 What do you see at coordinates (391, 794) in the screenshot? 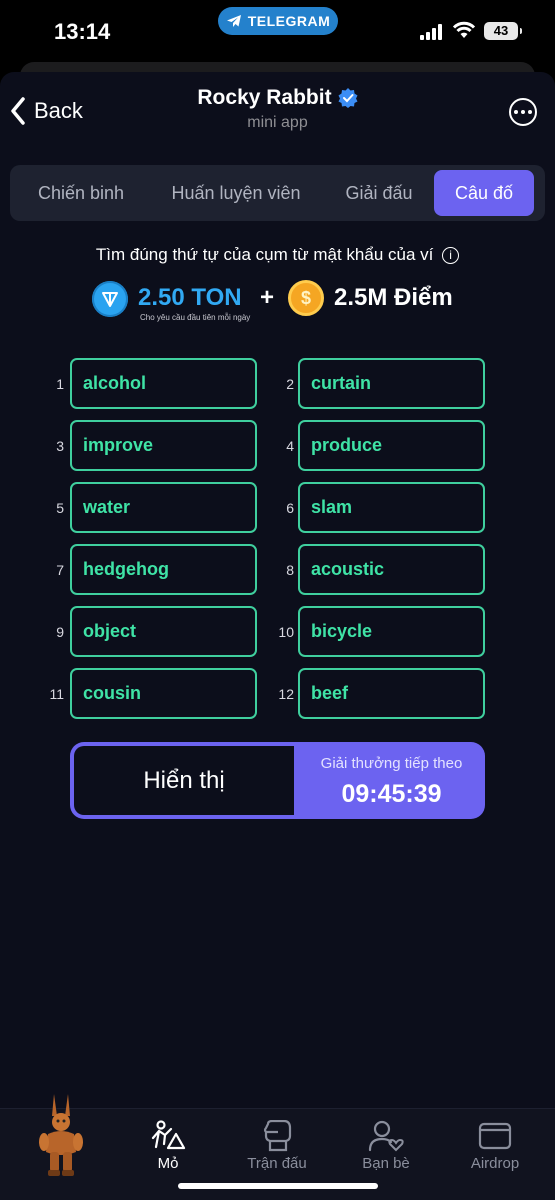
I see `countdown-timer: 09:45:39` at bounding box center [391, 794].